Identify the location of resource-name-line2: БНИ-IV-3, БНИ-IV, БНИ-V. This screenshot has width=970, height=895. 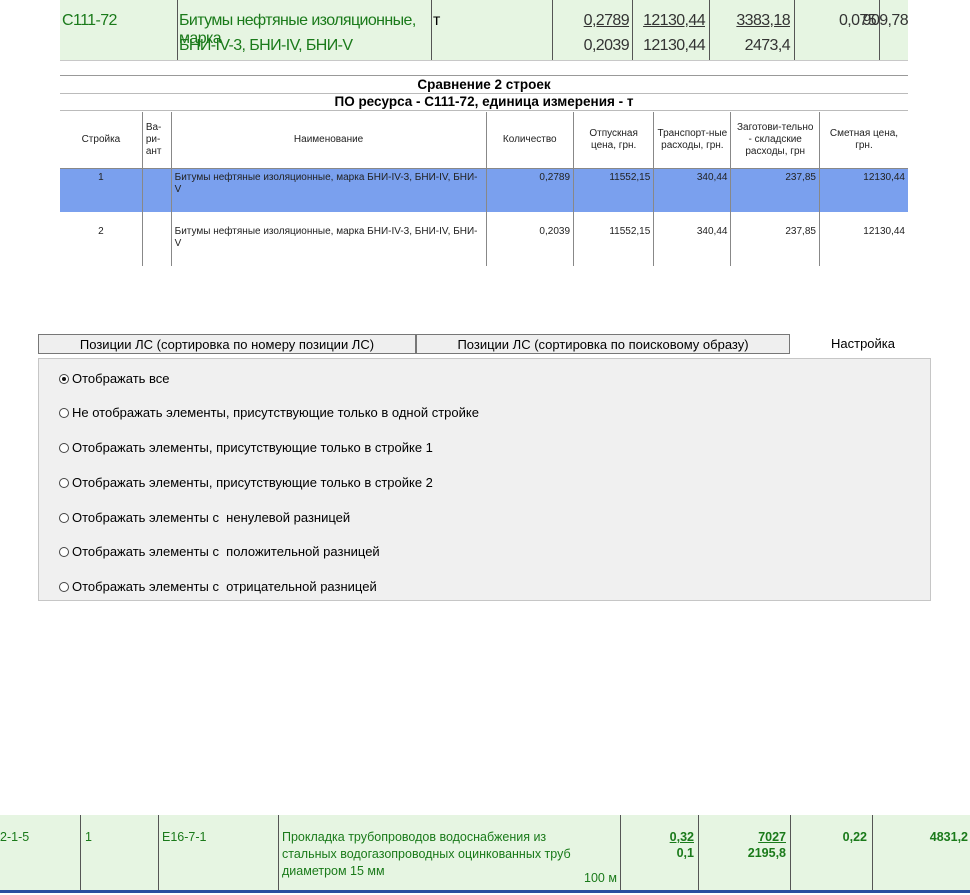
(266, 45).